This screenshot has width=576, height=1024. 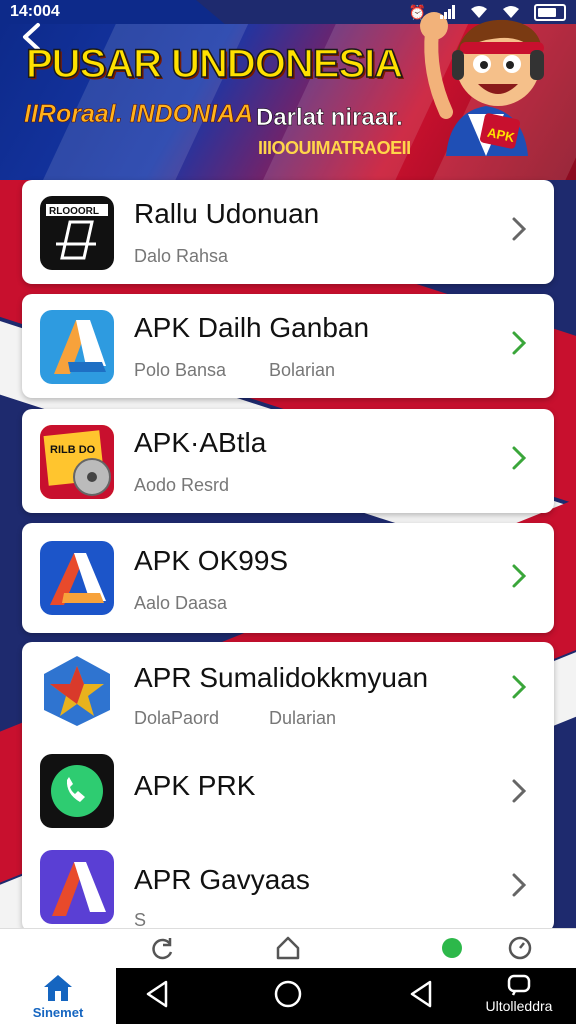 What do you see at coordinates (334, 148) in the screenshot?
I see `banner-subtitle-small: IIIOOUIMATRAOEII` at bounding box center [334, 148].